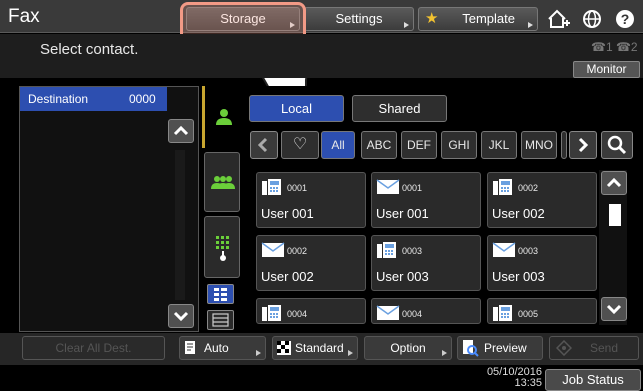  I want to click on search-icon, so click(617, 145).